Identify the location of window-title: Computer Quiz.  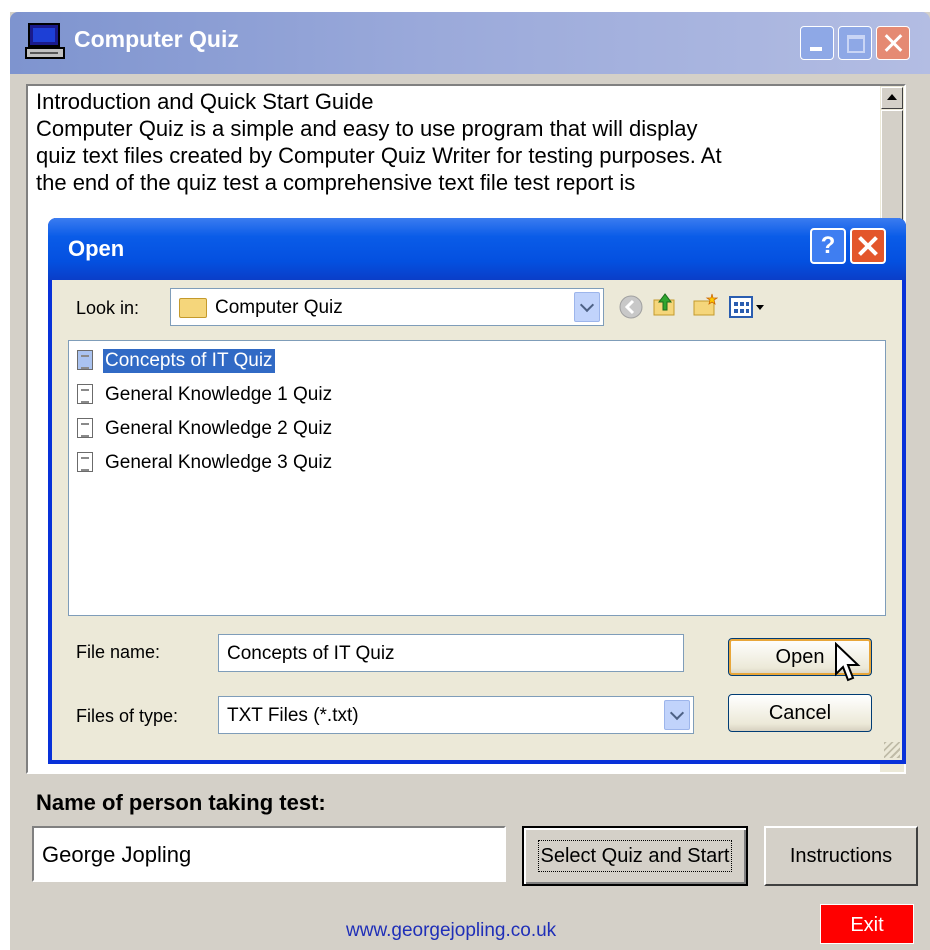
(156, 39).